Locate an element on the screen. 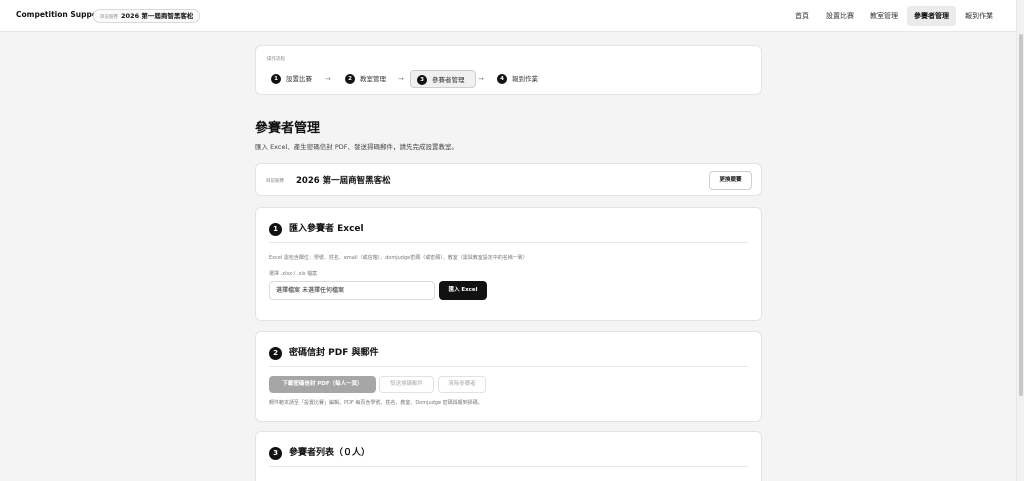 The height and width of the screenshot is (481, 1024). workflow-steps-card: 操作流程 1 設置比賽 → 2 教室管理 → 3 參賽者管理 → 4 報到作業 is located at coordinates (508, 70).